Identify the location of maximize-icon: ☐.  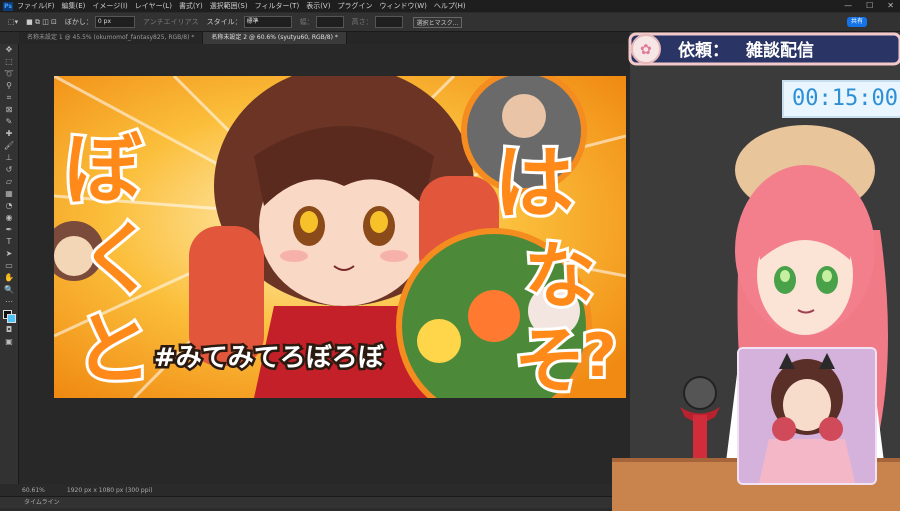
(869, 5).